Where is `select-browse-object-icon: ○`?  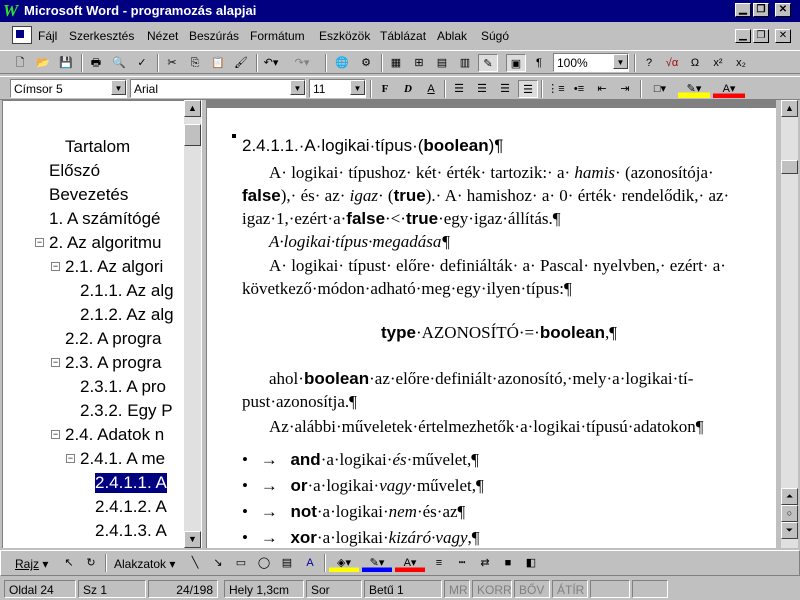 select-browse-object-icon: ○ is located at coordinates (789, 513).